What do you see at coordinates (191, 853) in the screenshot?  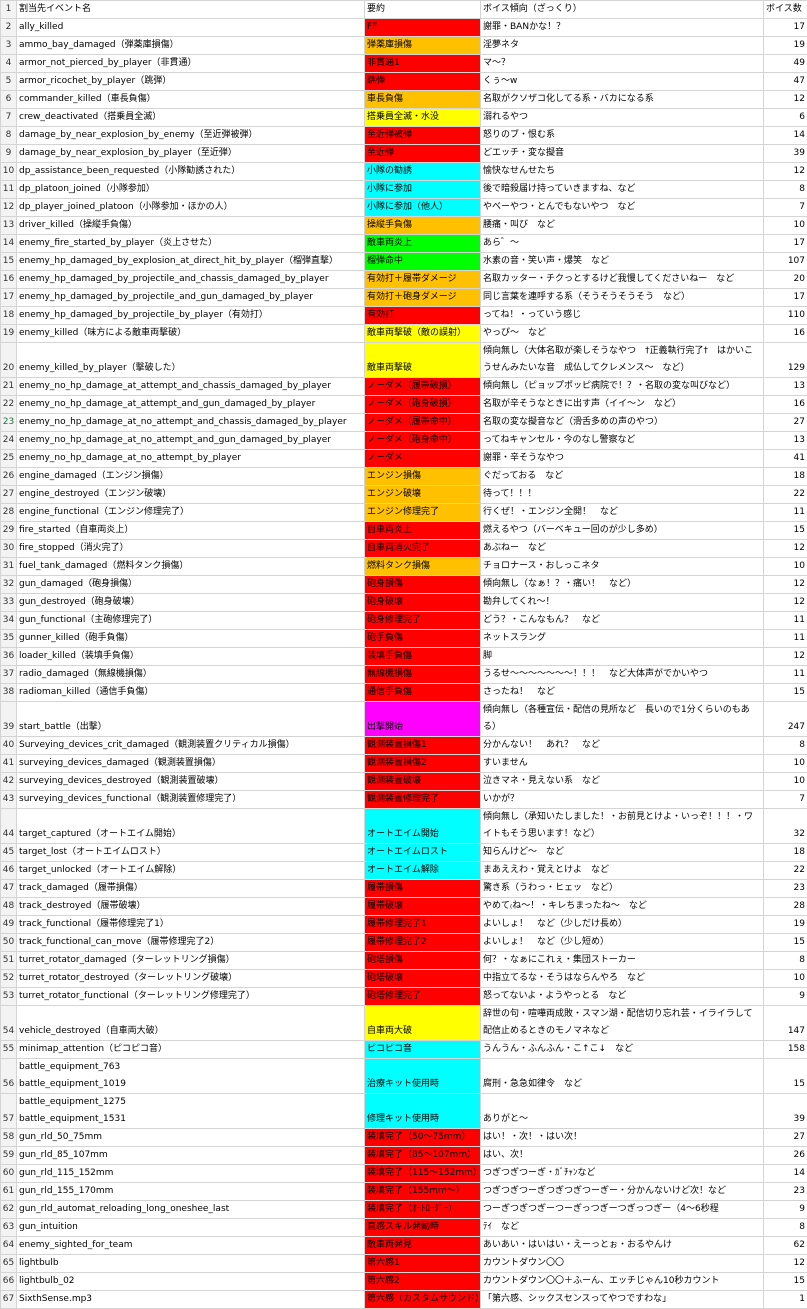 I see `event-name-cell: target_lost（オートエイムロスト）` at bounding box center [191, 853].